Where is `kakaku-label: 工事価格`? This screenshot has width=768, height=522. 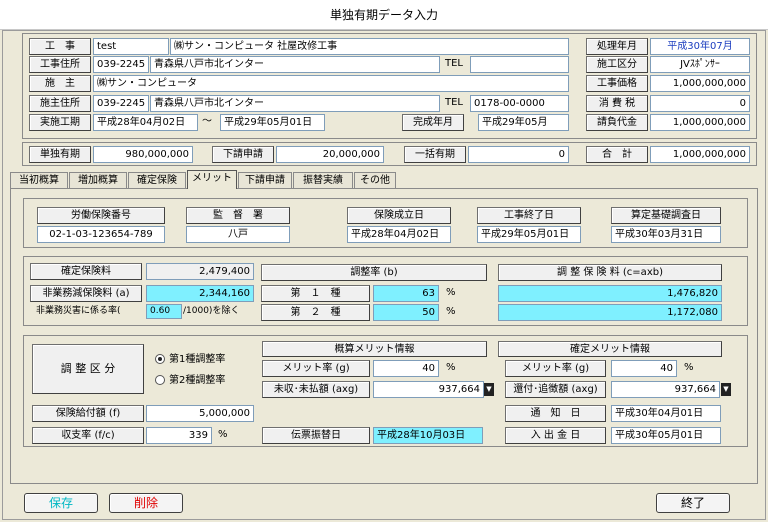 kakaku-label: 工事価格 is located at coordinates (617, 83).